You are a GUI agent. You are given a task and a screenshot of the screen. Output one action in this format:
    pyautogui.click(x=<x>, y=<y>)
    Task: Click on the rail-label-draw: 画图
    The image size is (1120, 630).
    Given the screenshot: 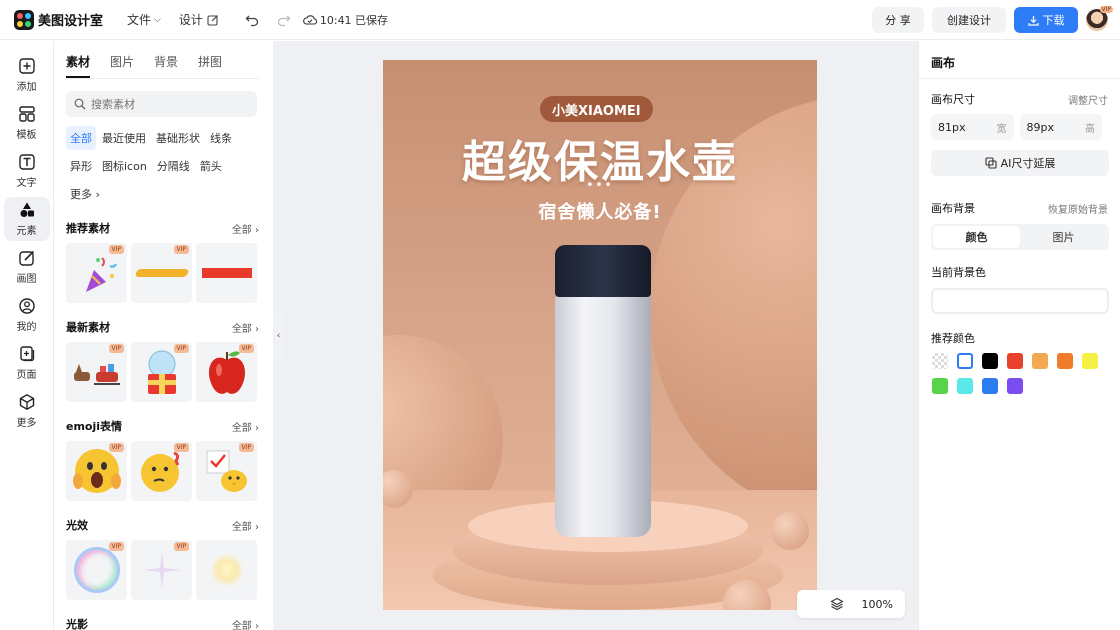 What is the action you would take?
    pyautogui.click(x=26, y=279)
    